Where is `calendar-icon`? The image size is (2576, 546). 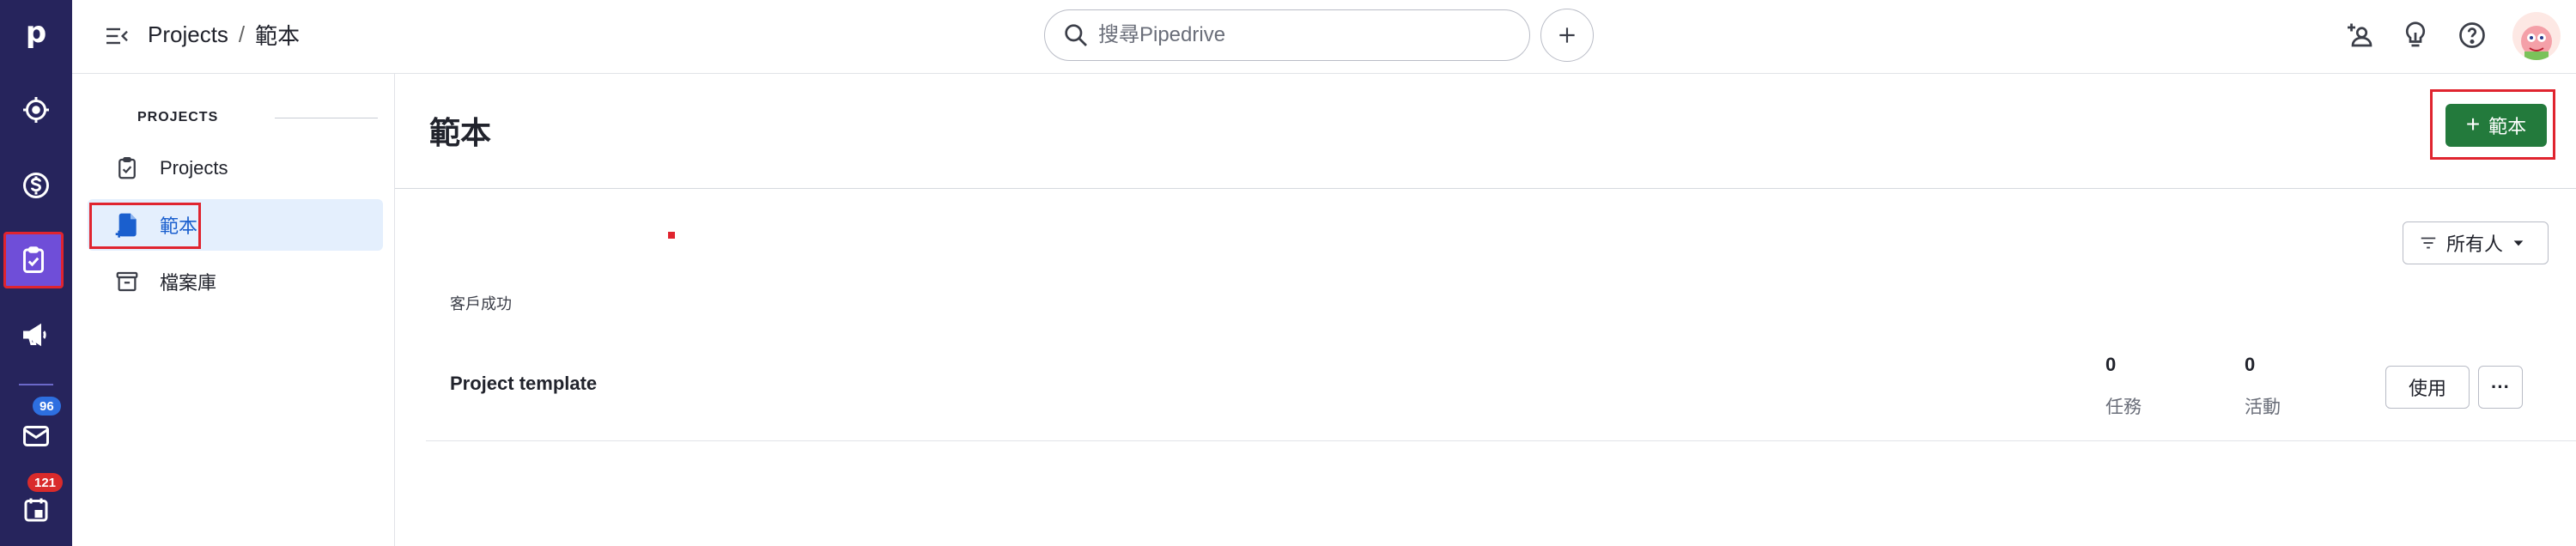
calendar-icon is located at coordinates (36, 510).